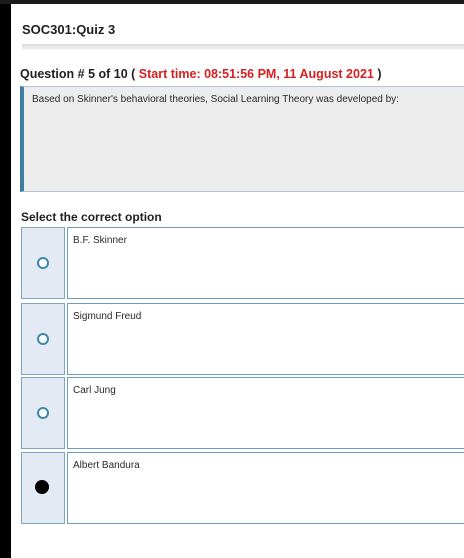 Image resolution: width=464 pixels, height=558 pixels. What do you see at coordinates (94, 390) in the screenshot?
I see `option-label-3: Carl Jung` at bounding box center [94, 390].